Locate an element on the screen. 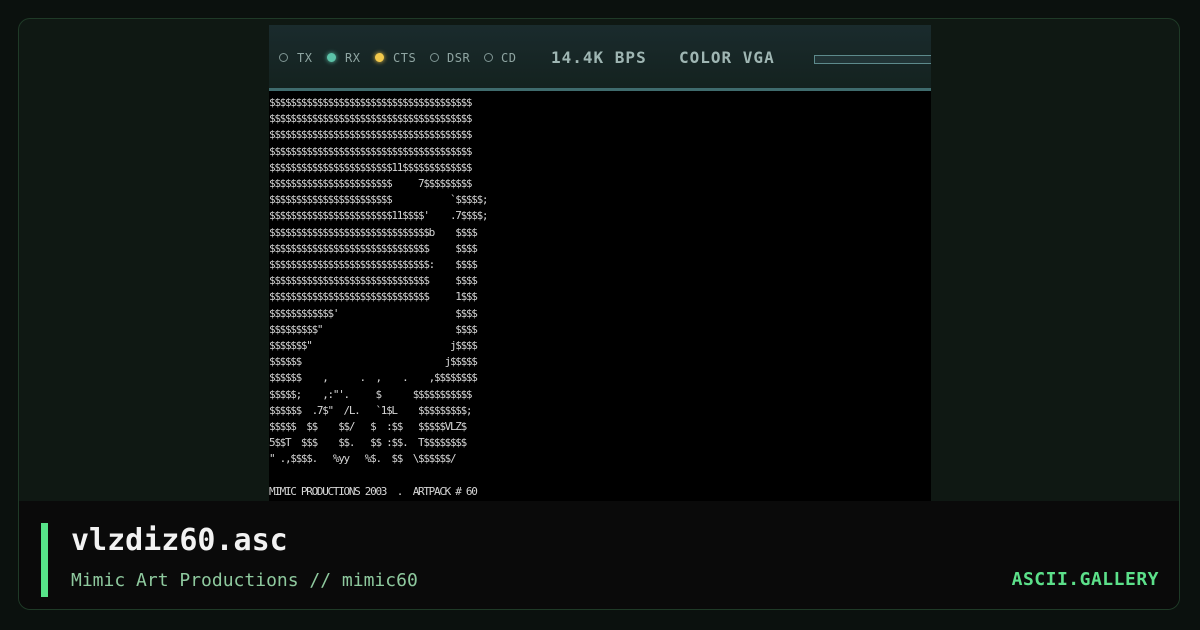 This screenshot has height=630, width=1200. modem-status-bar: TX RX CTS DSR CD 14.4K BPS COLOR VGA is located at coordinates (600, 58).